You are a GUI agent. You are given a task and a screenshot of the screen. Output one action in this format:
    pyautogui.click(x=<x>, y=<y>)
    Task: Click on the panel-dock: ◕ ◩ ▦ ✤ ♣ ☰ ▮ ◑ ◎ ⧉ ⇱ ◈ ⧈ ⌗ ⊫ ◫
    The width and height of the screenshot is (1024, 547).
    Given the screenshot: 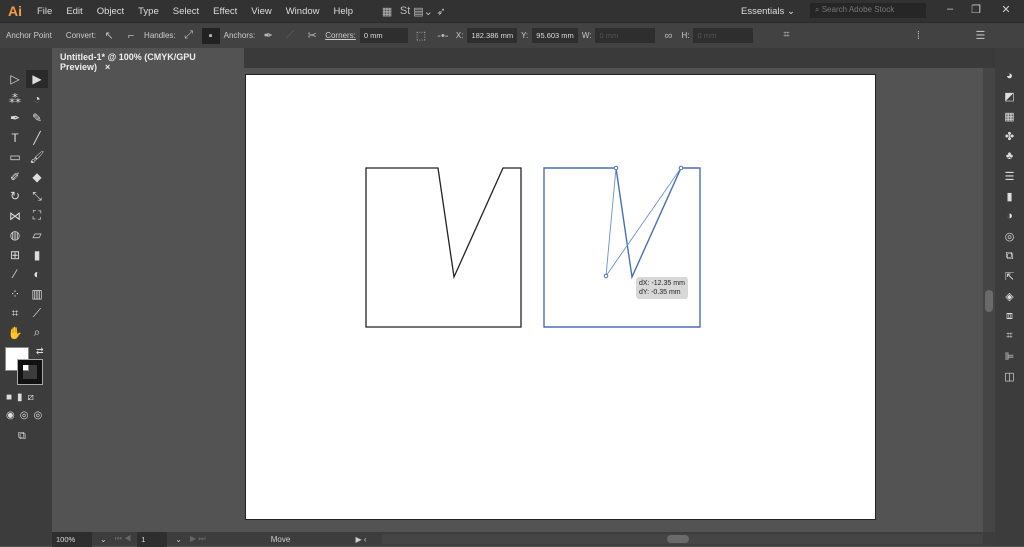 What is the action you would take?
    pyautogui.click(x=1009, y=297)
    